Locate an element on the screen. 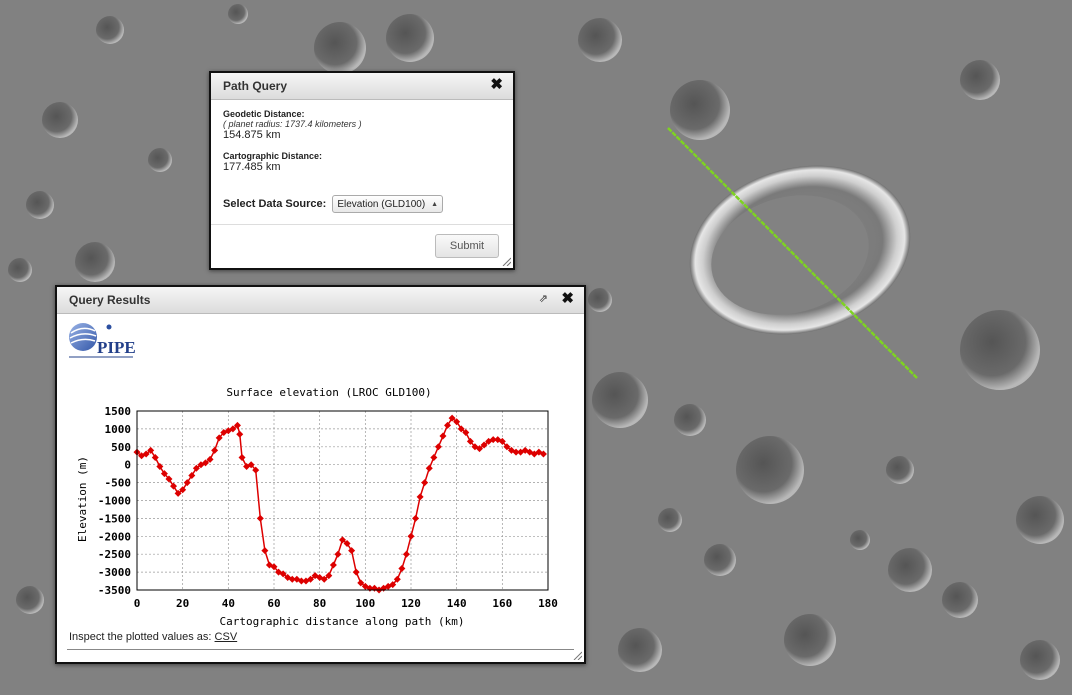 Image resolution: width=1072 pixels, height=695 pixels. submit-button: Submit is located at coordinates (467, 246).